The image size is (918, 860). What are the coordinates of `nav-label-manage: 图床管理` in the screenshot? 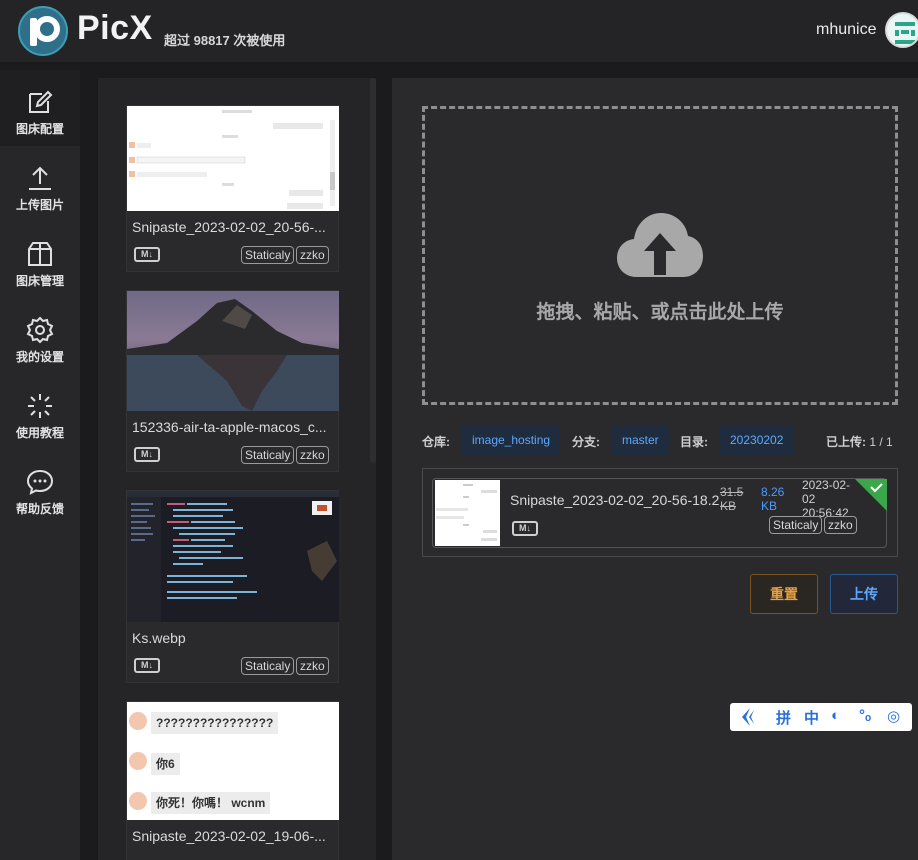 It's located at (39, 281).